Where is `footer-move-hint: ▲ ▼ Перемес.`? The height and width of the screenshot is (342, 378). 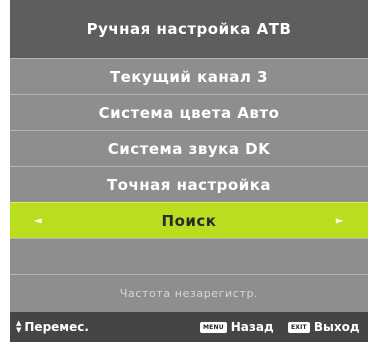 footer-move-hint: ▲ ▼ Перемес. is located at coordinates (52, 327).